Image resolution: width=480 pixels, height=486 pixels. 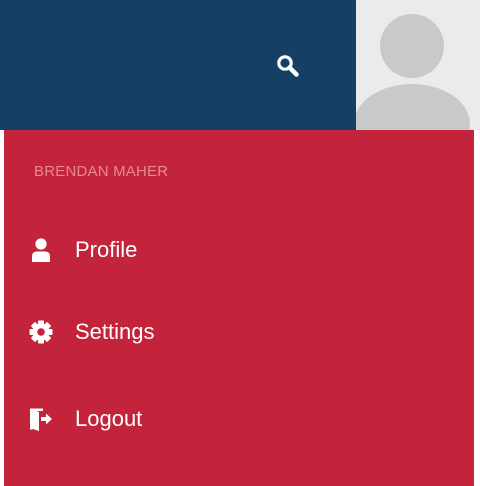 What do you see at coordinates (418, 72) in the screenshot?
I see `default-avatar-icon` at bounding box center [418, 72].